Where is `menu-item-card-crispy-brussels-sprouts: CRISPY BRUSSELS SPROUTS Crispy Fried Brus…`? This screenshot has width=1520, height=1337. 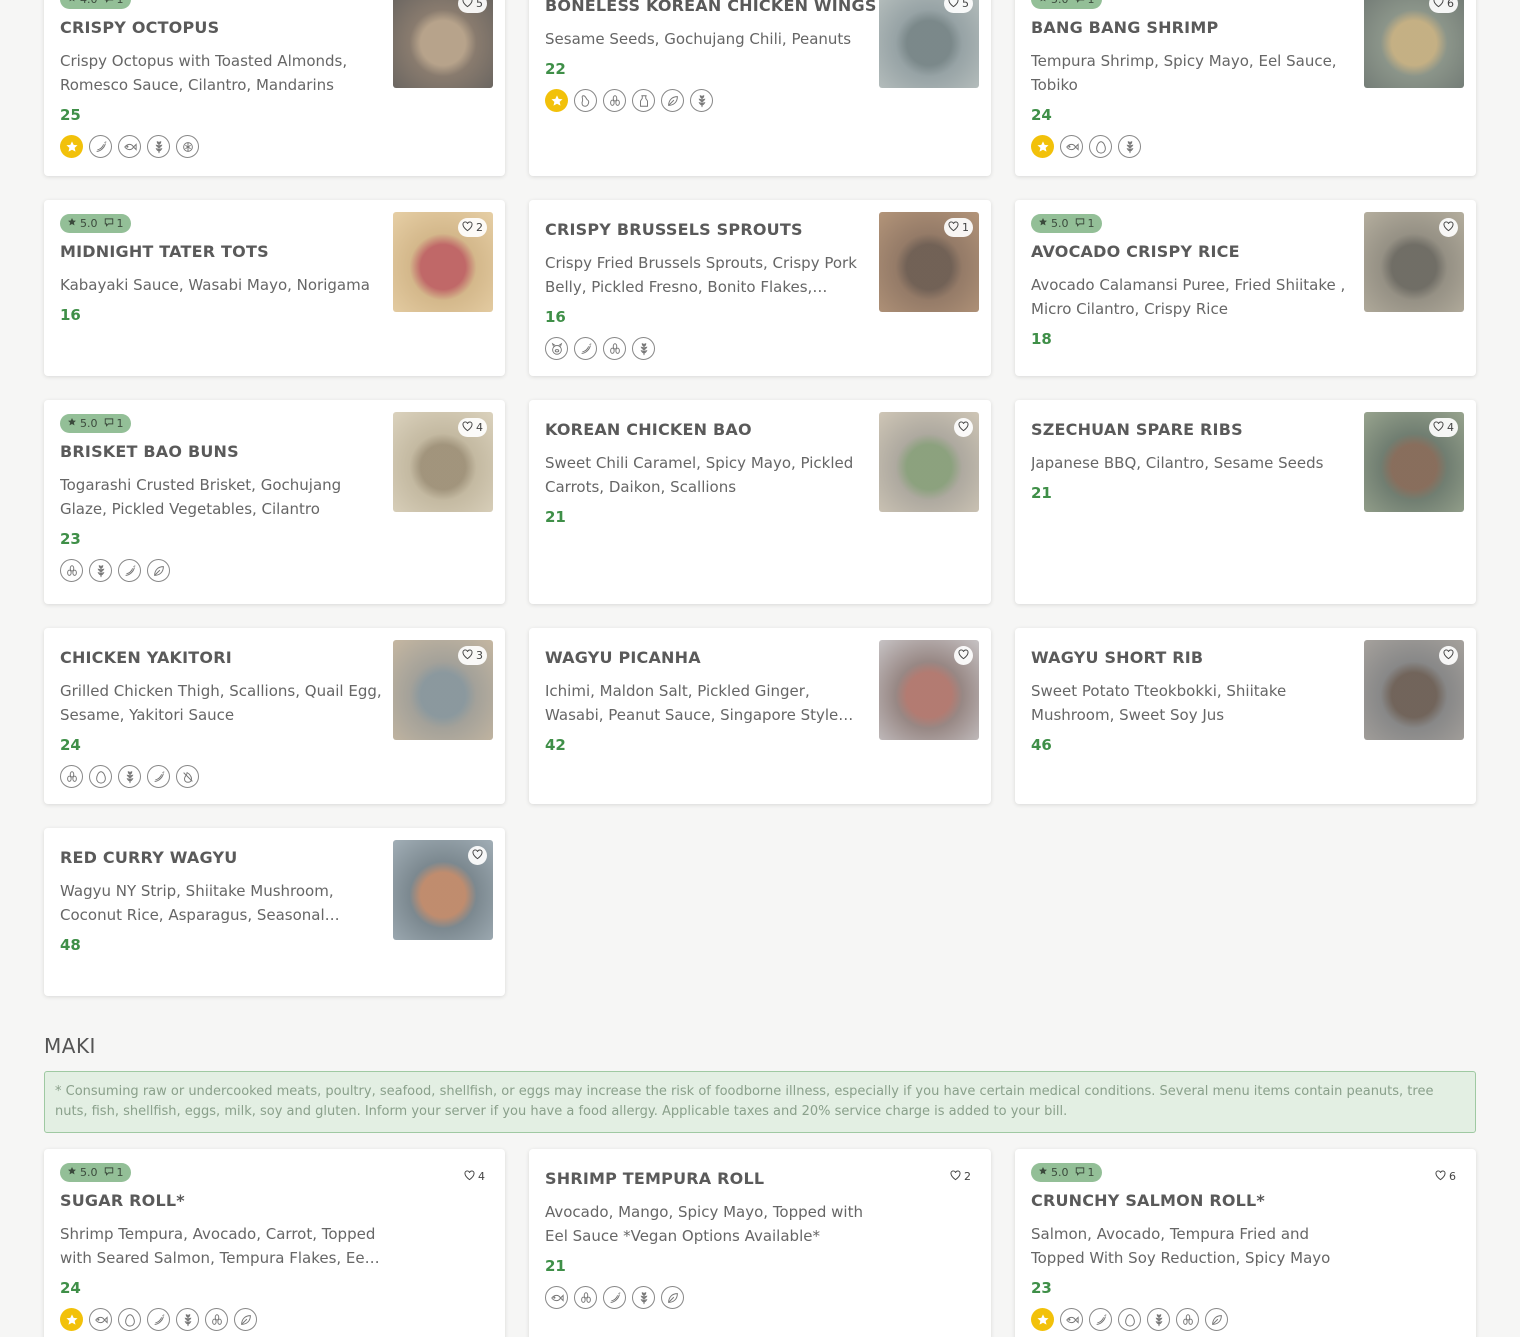 menu-item-card-crispy-brussels-sprouts: CRISPY BRUSSELS SPROUTS Crispy Fried Brus… is located at coordinates (760, 288).